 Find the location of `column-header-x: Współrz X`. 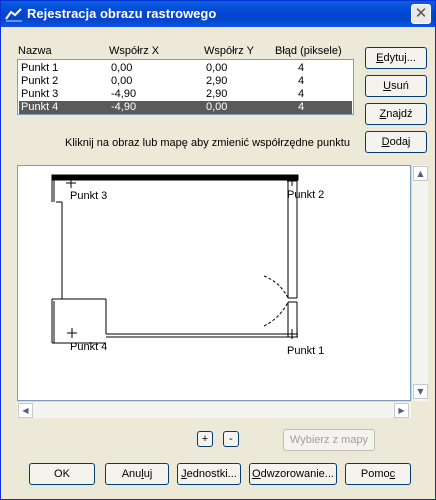

column-header-x: Współrz X is located at coordinates (134, 51).